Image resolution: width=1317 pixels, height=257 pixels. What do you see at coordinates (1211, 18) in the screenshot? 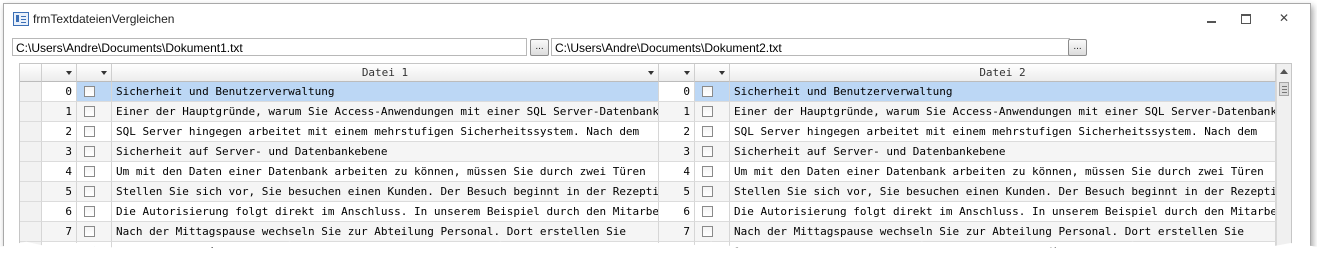
I see `minimize-button` at bounding box center [1211, 18].